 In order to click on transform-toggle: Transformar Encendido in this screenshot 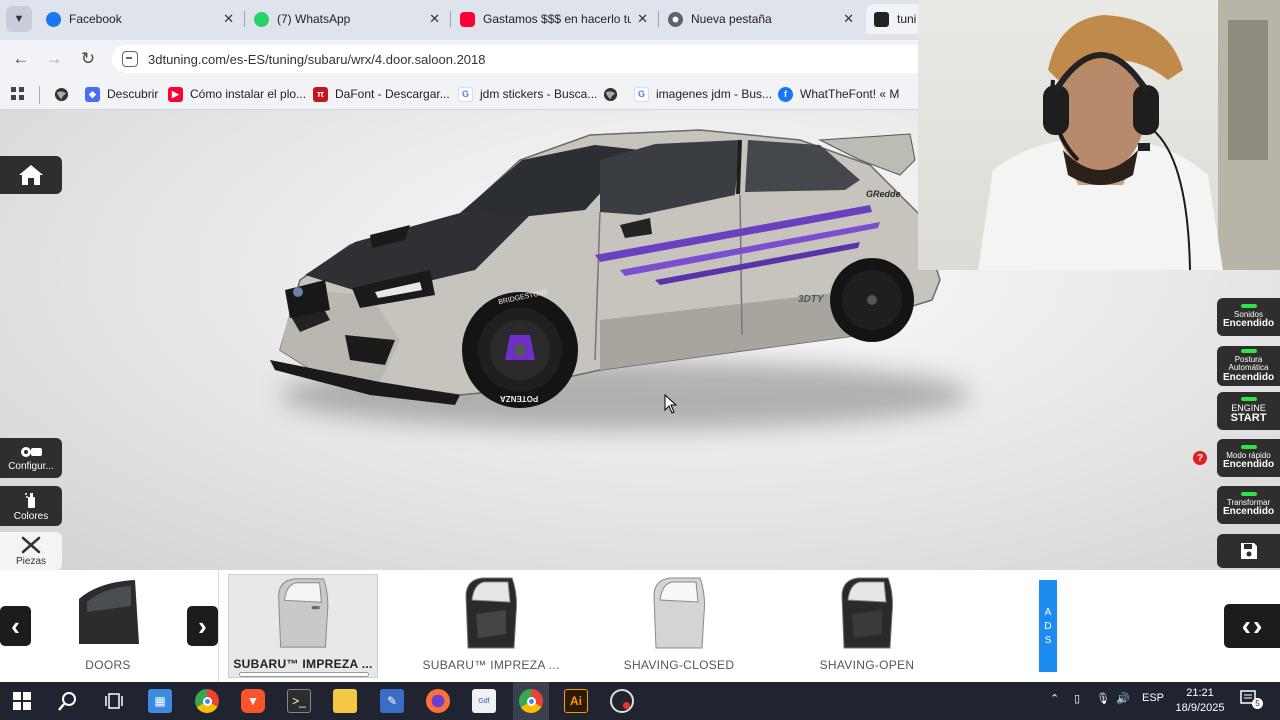, I will do `click(1248, 505)`.